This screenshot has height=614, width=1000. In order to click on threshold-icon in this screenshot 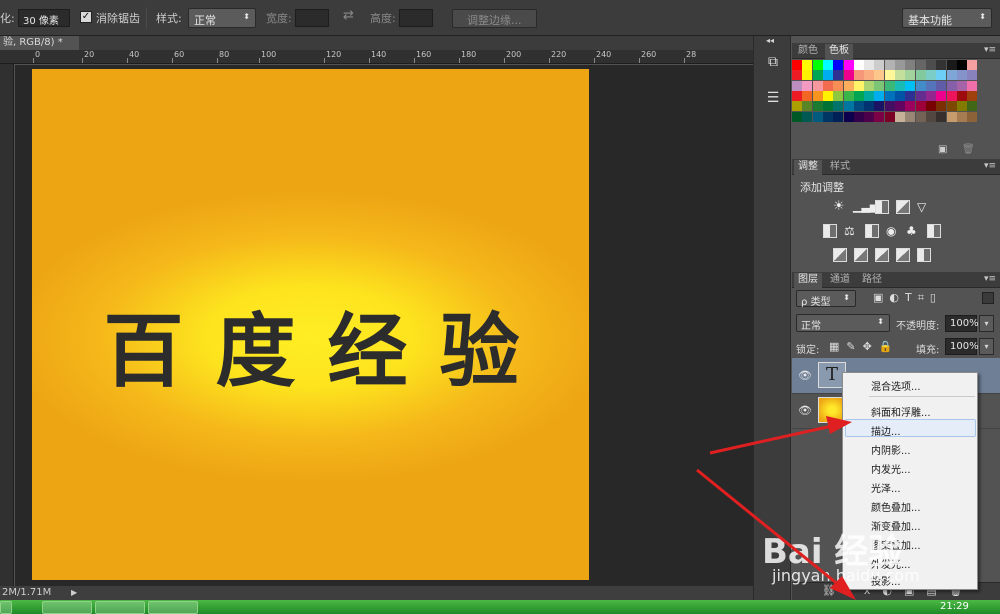, I will do `click(882, 255)`.